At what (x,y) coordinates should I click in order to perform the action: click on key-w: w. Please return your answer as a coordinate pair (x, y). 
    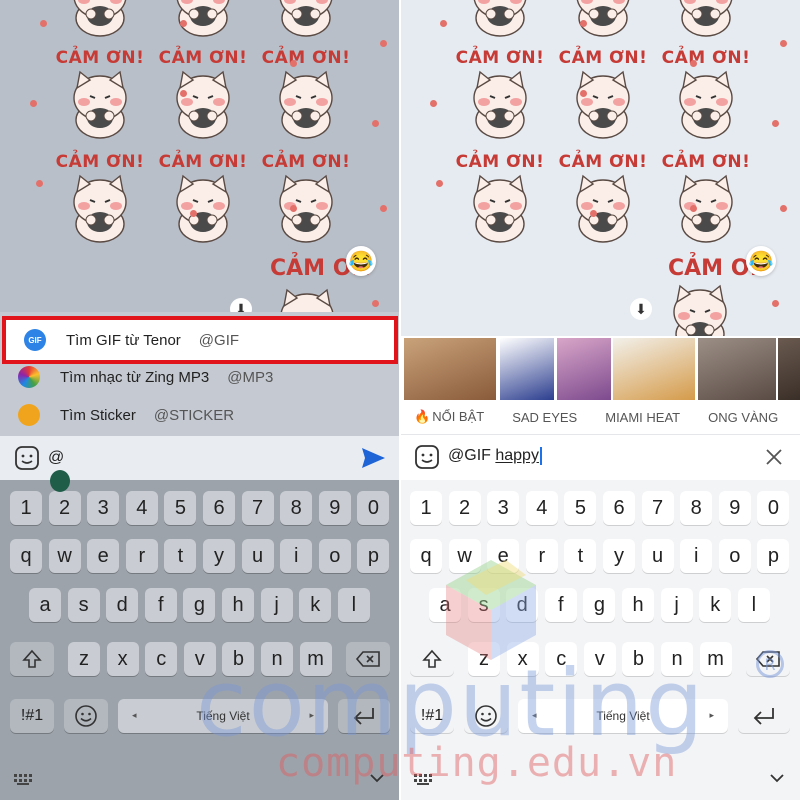
    Looking at the image, I should click on (464, 556).